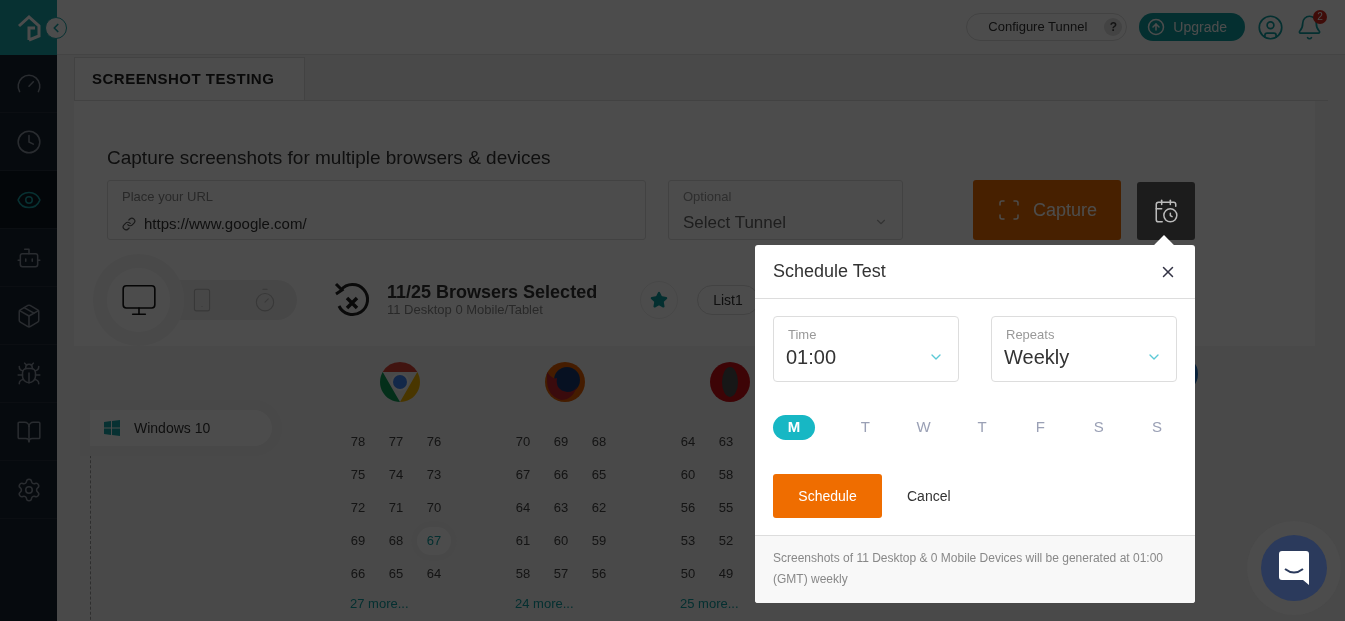  I want to click on calendar-clock-icon, so click(1166, 211).